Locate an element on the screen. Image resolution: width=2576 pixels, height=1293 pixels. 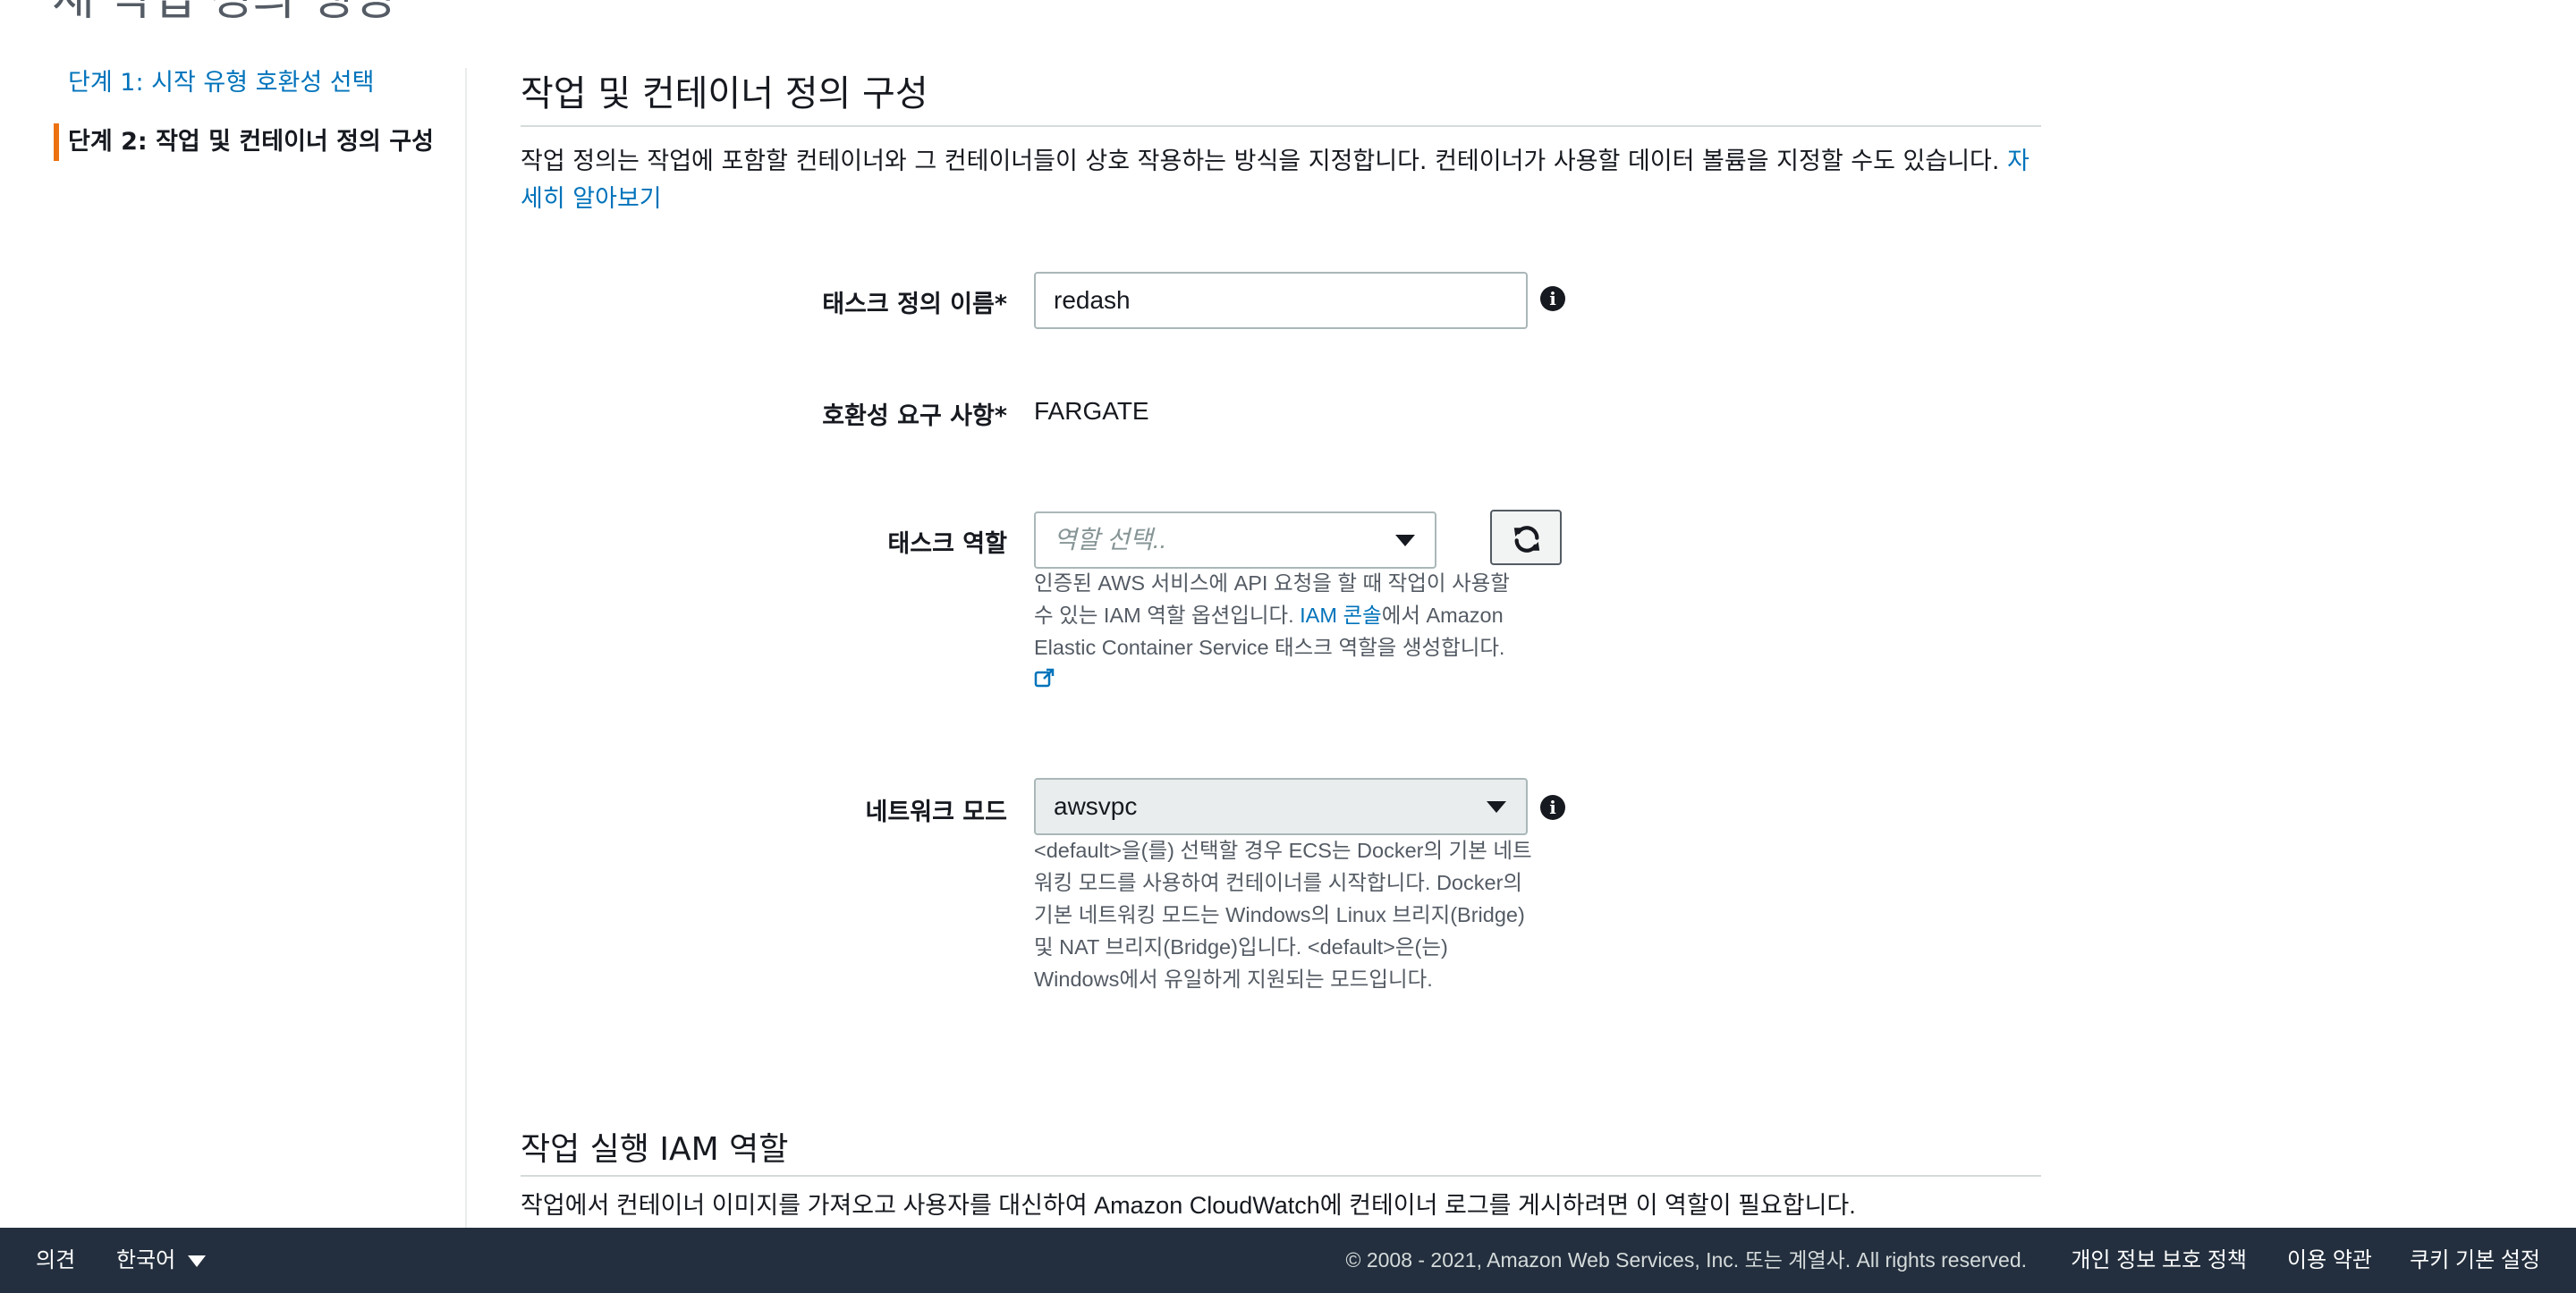
iam-console-link: IAM 콘솔 is located at coordinates (1341, 616).